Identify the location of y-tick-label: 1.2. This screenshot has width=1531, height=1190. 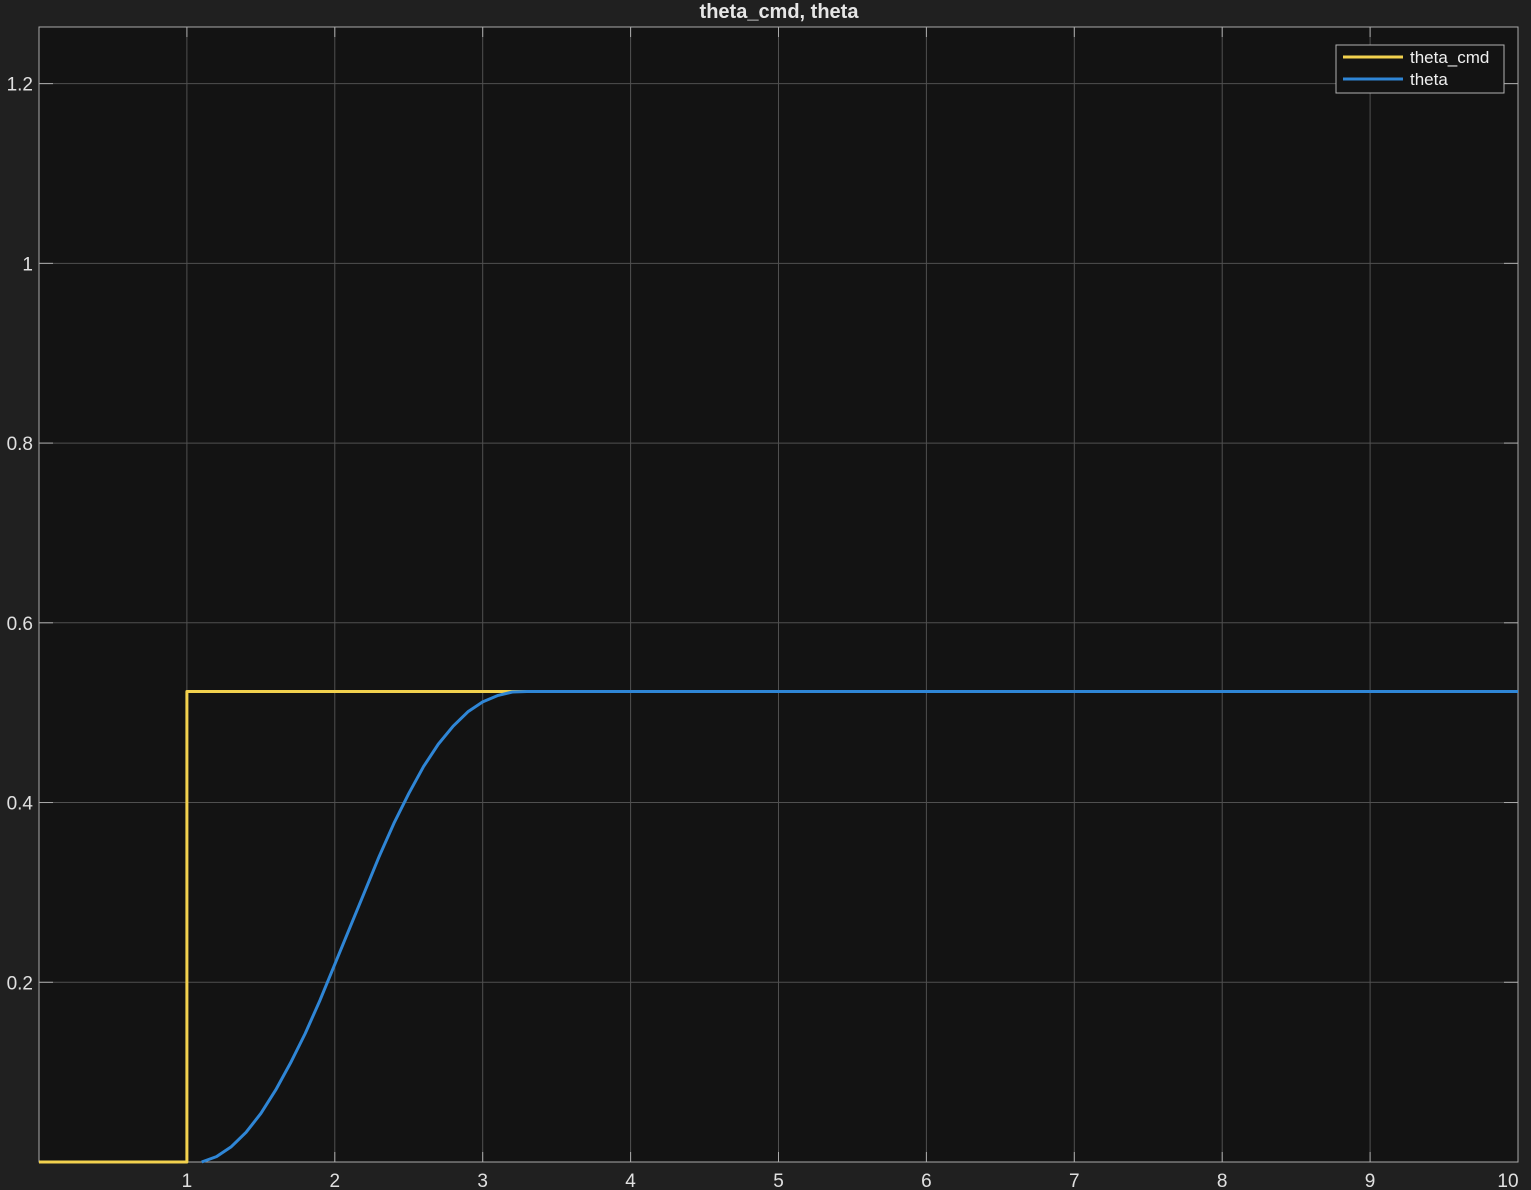
(20, 85).